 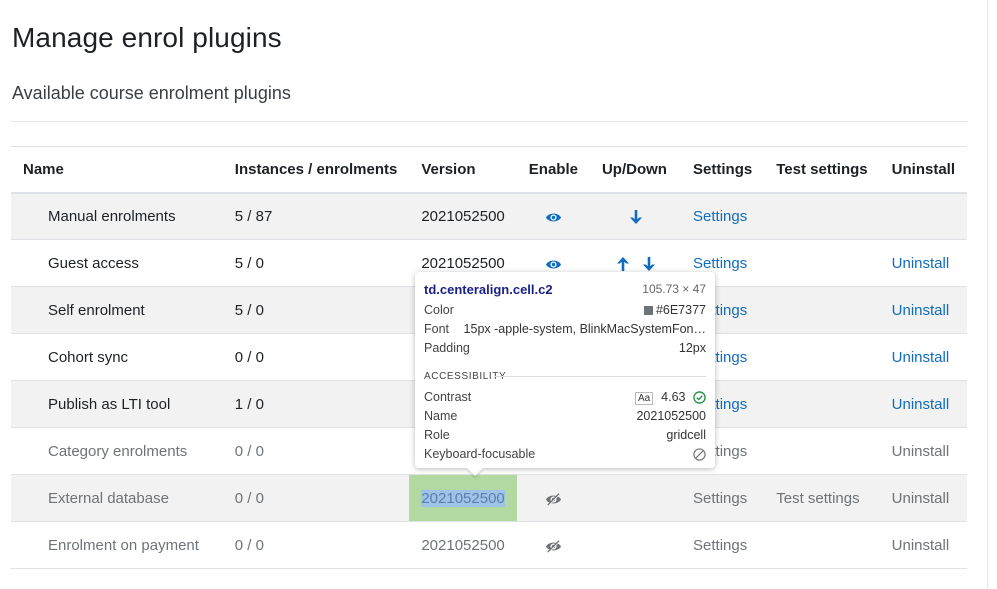 I want to click on tooltip-color-value: #6E7377, so click(x=680, y=310).